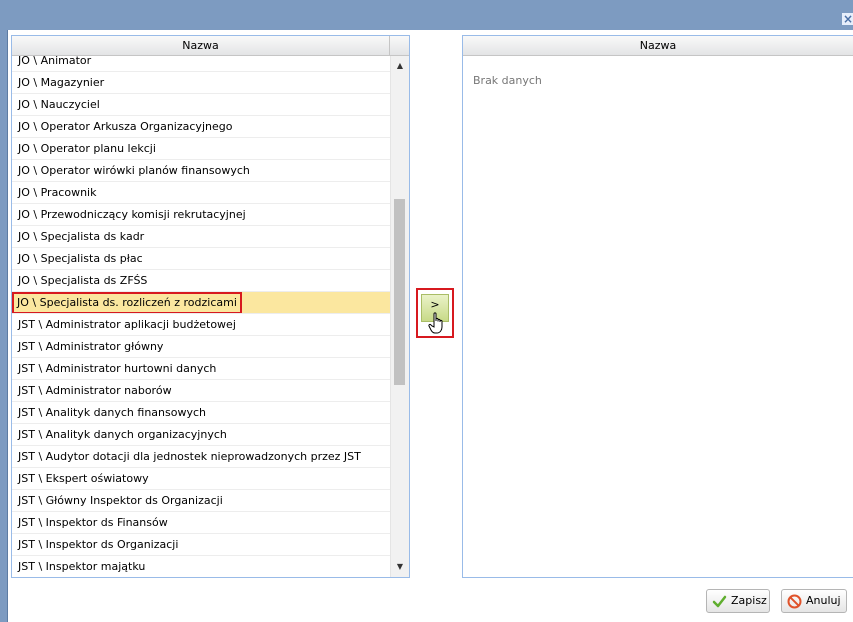 Image resolution: width=853 pixels, height=622 pixels. I want to click on hand-pointer-icon, so click(435, 323).